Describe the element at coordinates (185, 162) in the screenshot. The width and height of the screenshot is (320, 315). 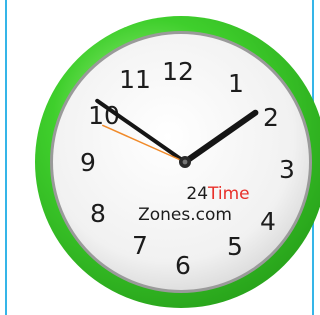
I see `center-cap-highlight` at that location.